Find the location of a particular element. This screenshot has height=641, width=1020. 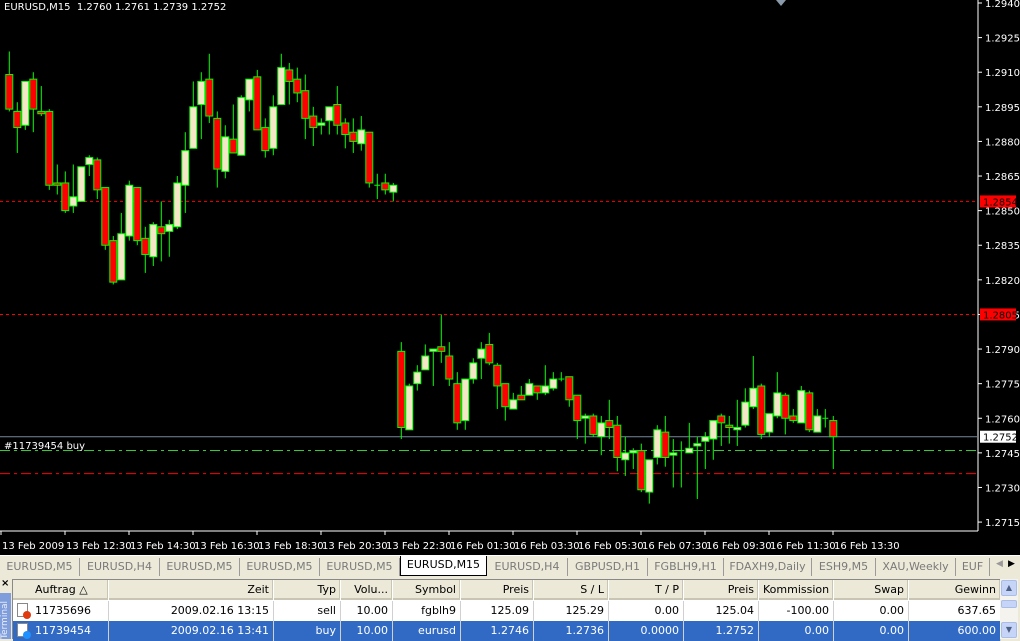

tab-euf: EUF is located at coordinates (973, 567).